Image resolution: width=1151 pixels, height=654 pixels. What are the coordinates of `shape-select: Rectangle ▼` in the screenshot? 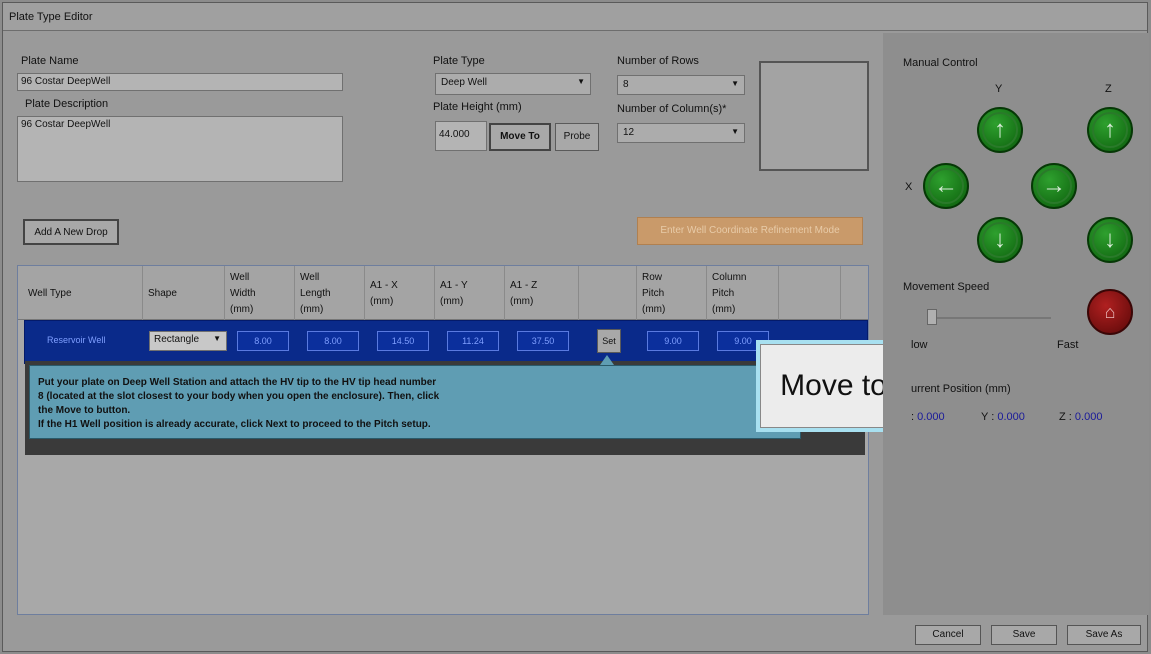 It's located at (188, 341).